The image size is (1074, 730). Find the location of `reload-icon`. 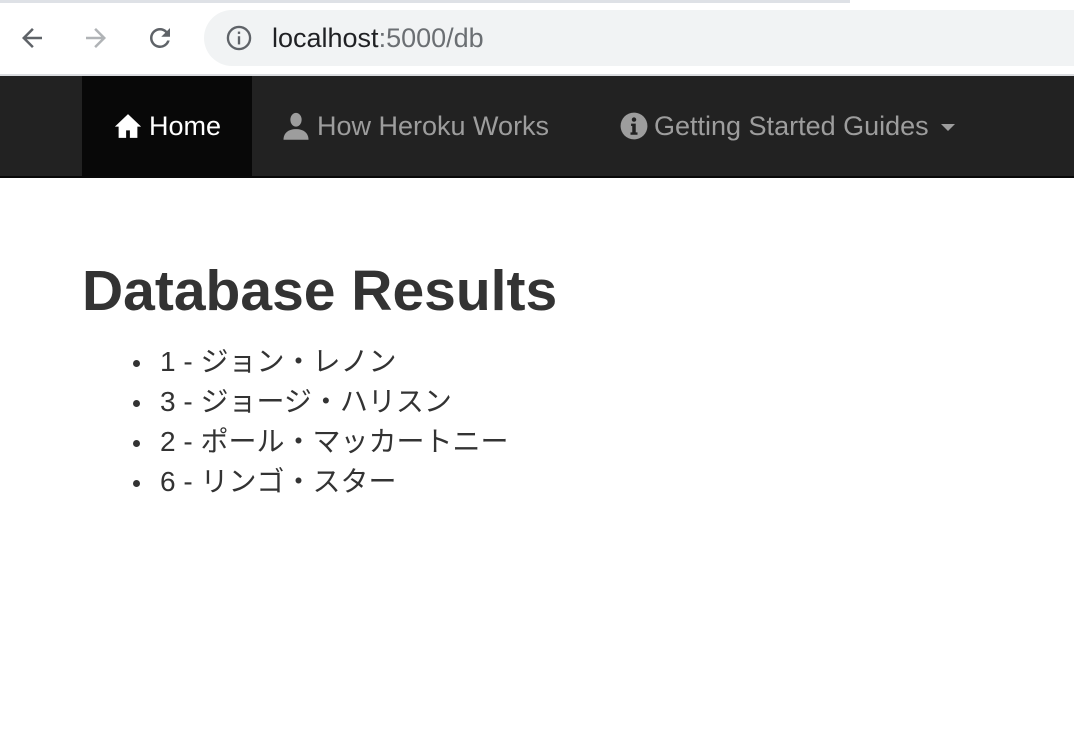

reload-icon is located at coordinates (160, 38).